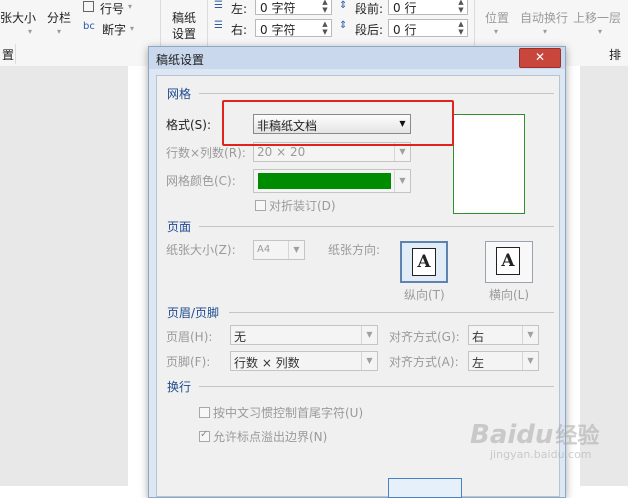  I want to click on footer-label: 页脚(F):, so click(188, 362).